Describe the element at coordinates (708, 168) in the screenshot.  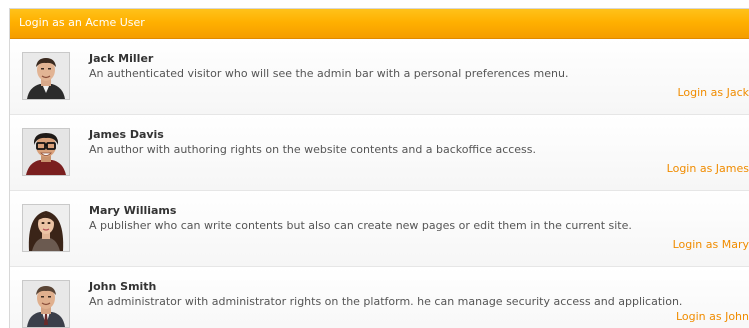
I see `login-as-james-link: Login as James` at that location.